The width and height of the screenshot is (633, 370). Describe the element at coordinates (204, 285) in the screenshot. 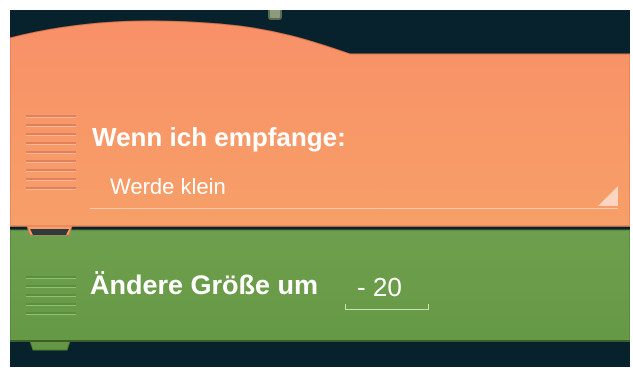

I see `change-size-block-label: Ändere Größe um` at that location.